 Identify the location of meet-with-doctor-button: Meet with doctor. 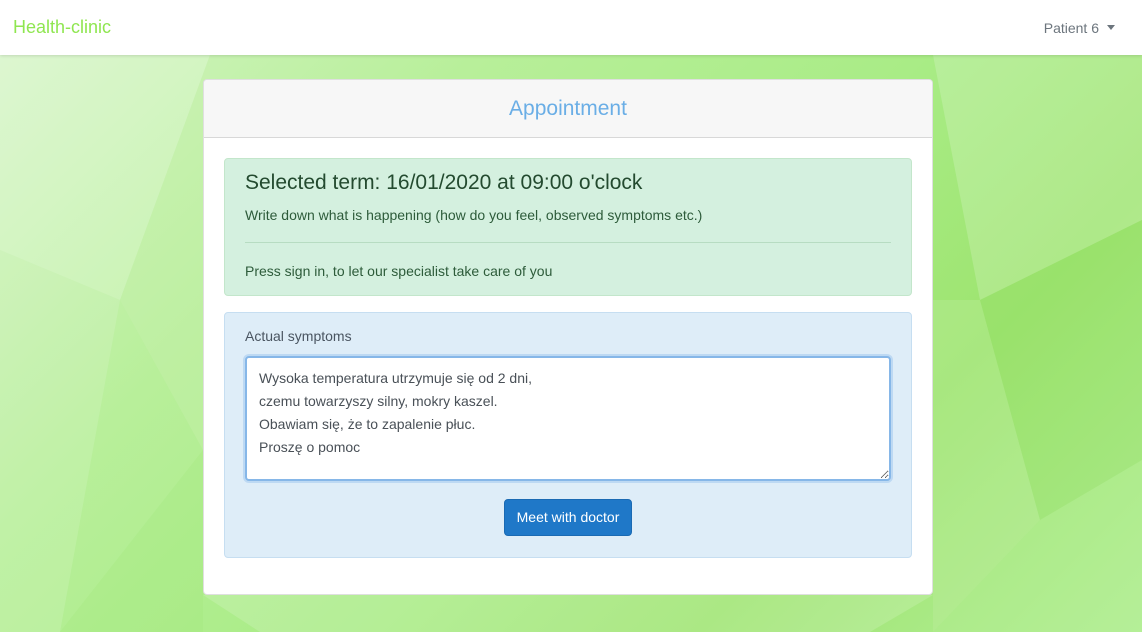
(568, 517).